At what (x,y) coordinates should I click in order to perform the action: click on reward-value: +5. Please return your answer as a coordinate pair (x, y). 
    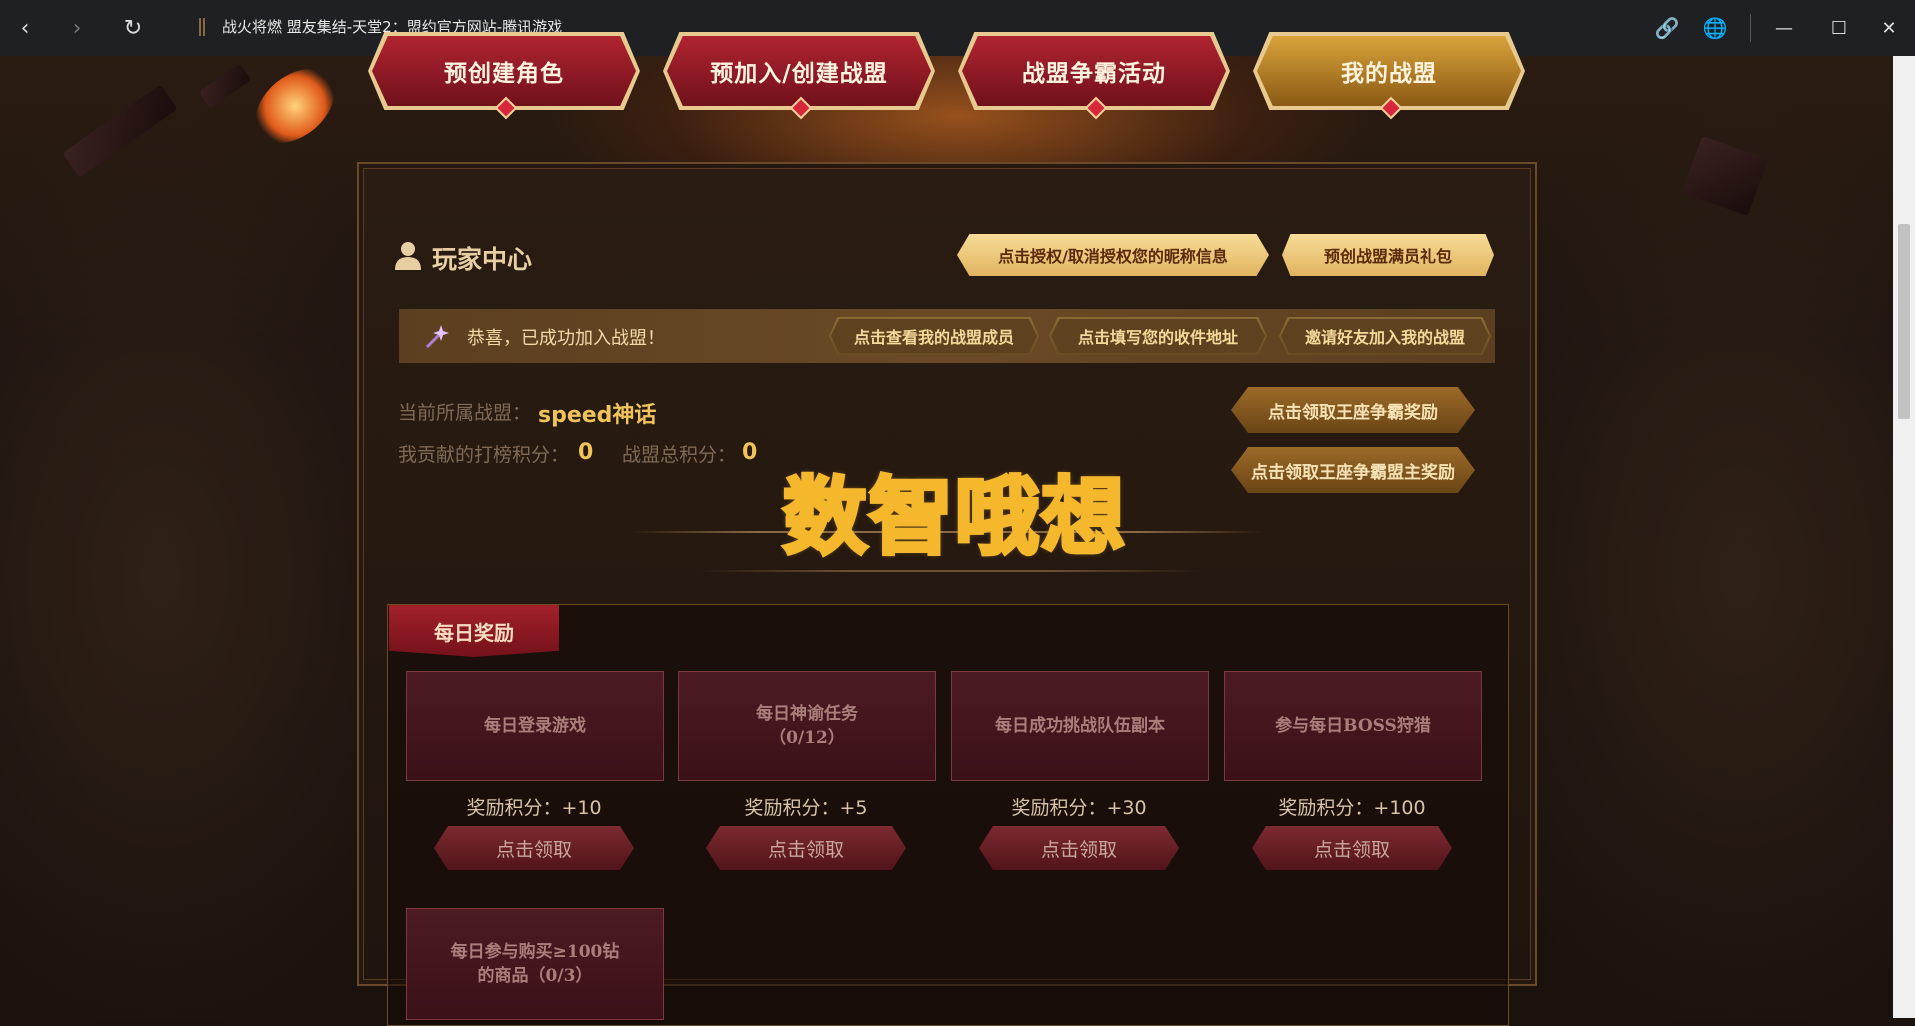
    Looking at the image, I should click on (853, 808).